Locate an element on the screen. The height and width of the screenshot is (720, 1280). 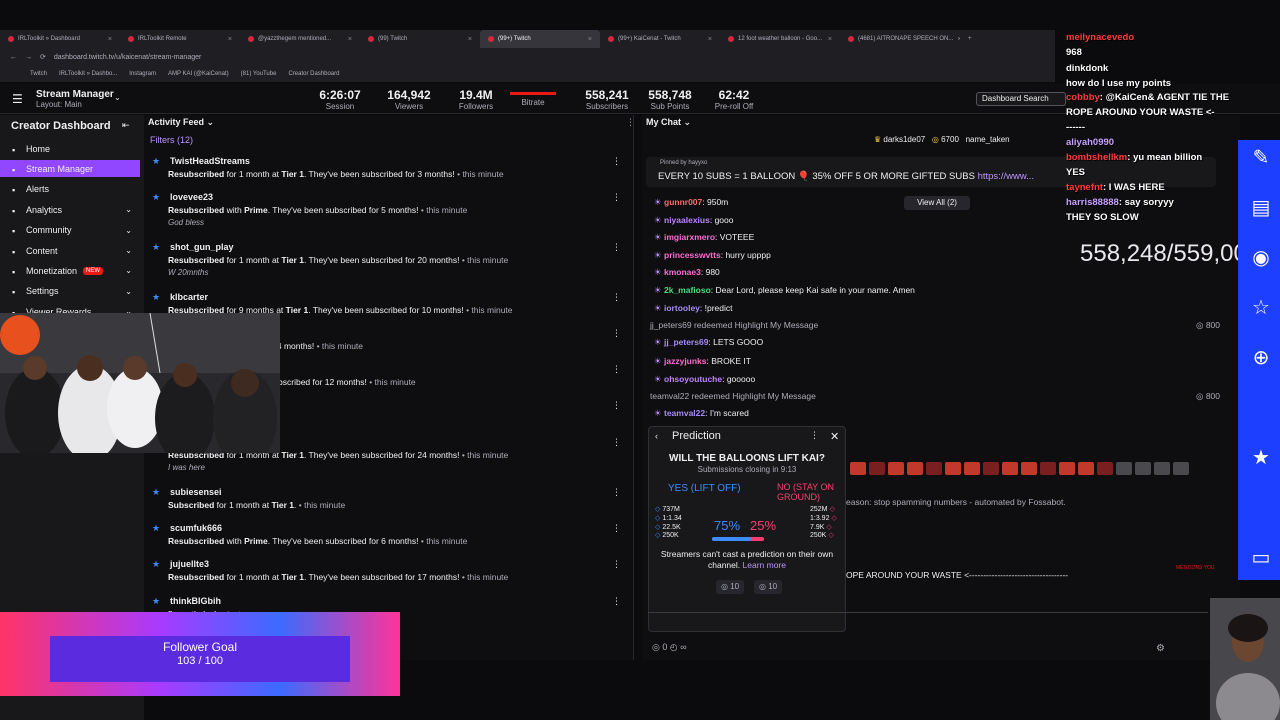
filters-link: Filters (12) is located at coordinates (171, 140).